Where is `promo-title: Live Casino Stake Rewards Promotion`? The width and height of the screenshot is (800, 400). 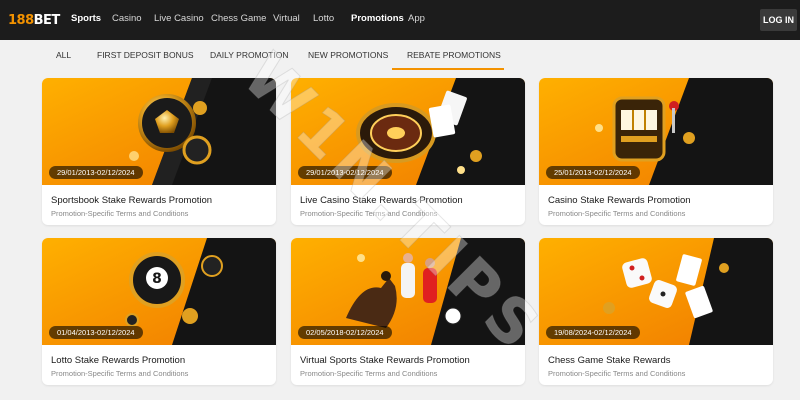
promo-title: Live Casino Stake Rewards Promotion is located at coordinates (381, 200).